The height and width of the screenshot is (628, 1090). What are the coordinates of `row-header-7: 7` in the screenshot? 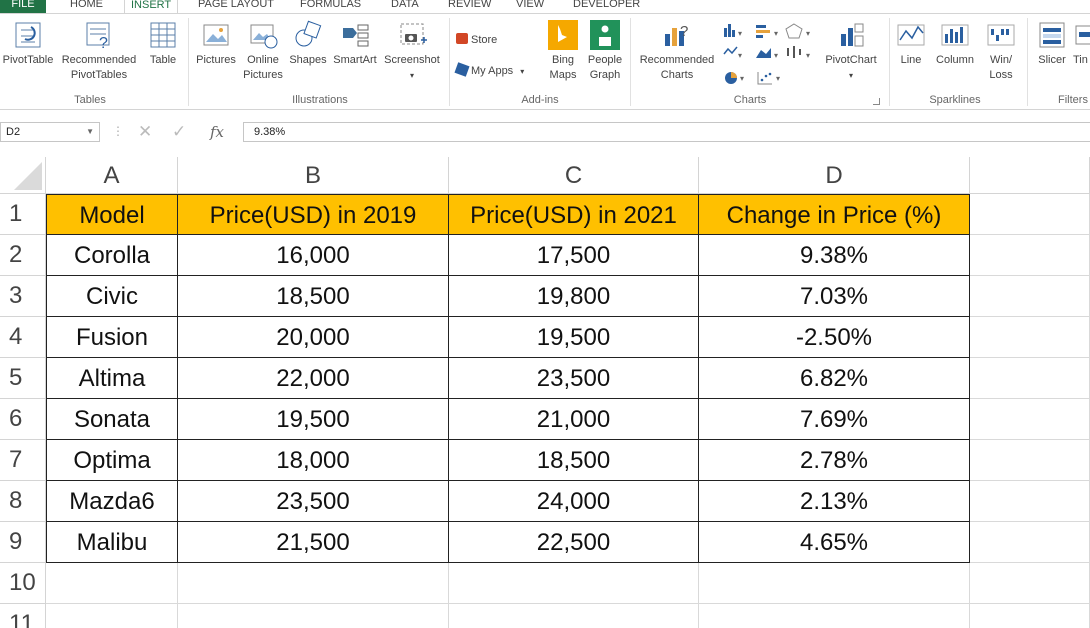 It's located at (23, 460).